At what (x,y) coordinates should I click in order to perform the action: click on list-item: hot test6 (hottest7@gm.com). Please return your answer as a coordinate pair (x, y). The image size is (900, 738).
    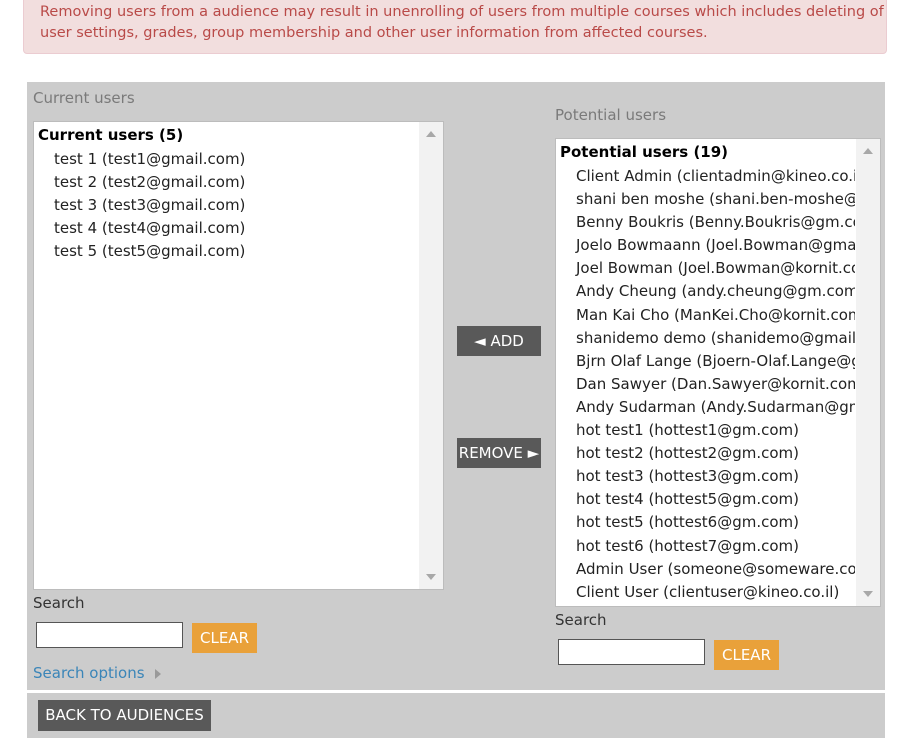
    Looking at the image, I should click on (705, 546).